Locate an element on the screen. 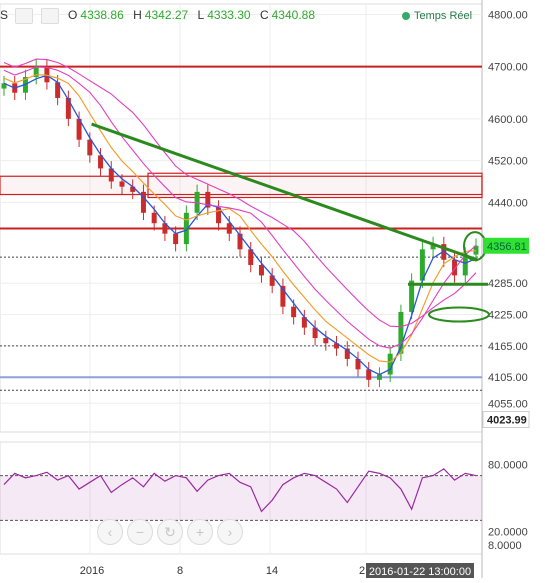 The height and width of the screenshot is (583, 545). settings-icon is located at coordinates (49, 16).